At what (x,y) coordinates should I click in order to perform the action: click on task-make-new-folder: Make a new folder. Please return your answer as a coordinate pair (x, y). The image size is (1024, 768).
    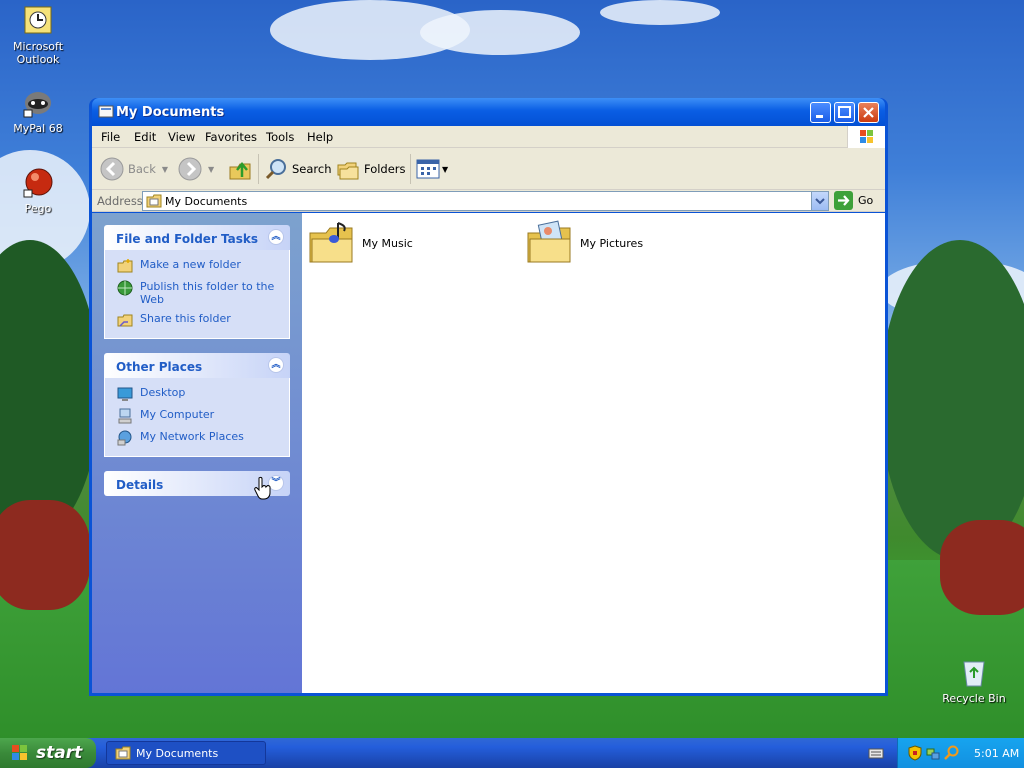
    Looking at the image, I should click on (203, 266).